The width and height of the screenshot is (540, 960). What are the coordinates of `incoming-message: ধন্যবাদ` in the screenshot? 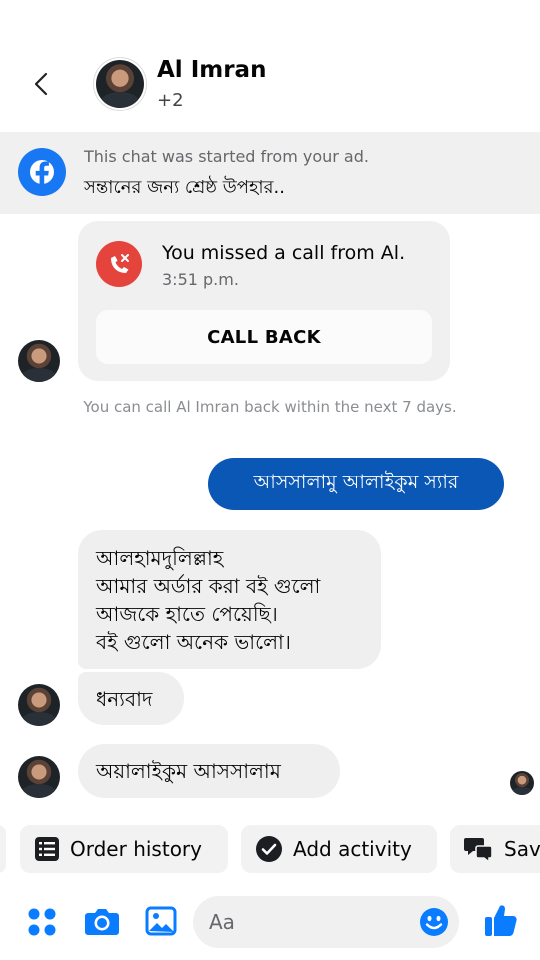 It's located at (131, 698).